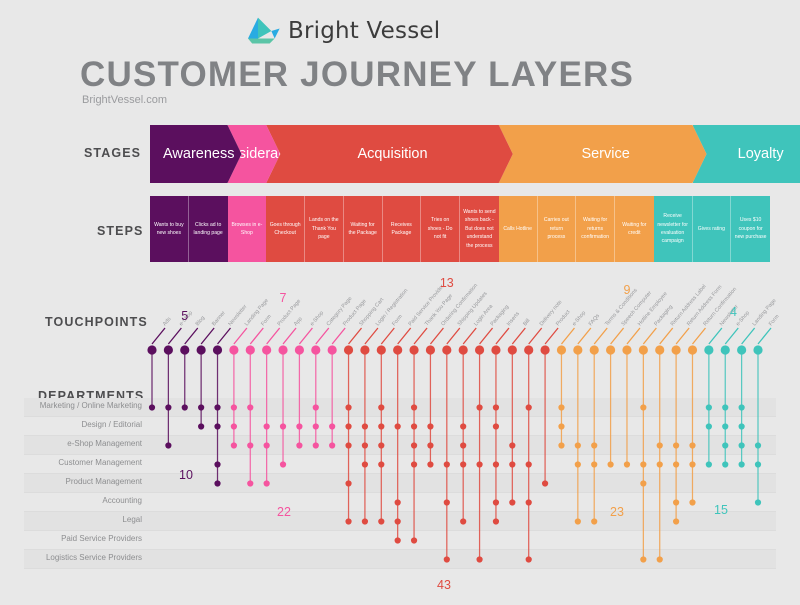  Describe the element at coordinates (746, 154) in the screenshot. I see `stage-loyalty: Loyalty` at that location.